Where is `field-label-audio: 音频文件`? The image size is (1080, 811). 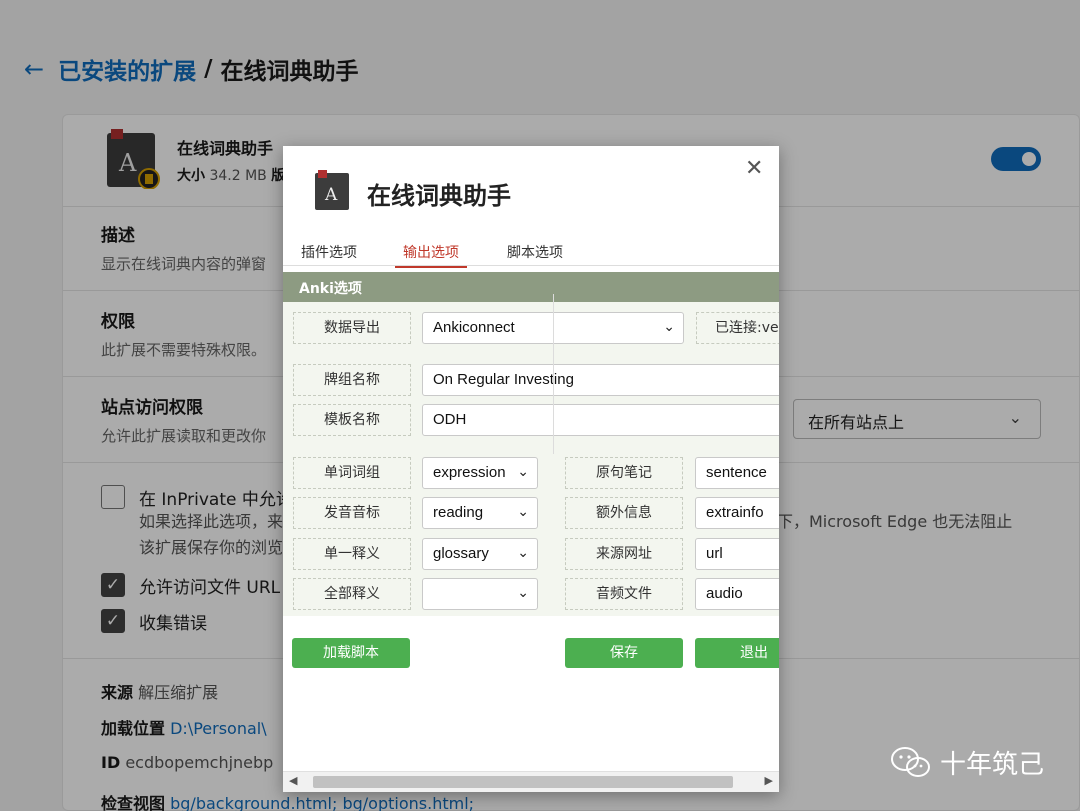
field-label-audio: 音频文件 is located at coordinates (624, 594).